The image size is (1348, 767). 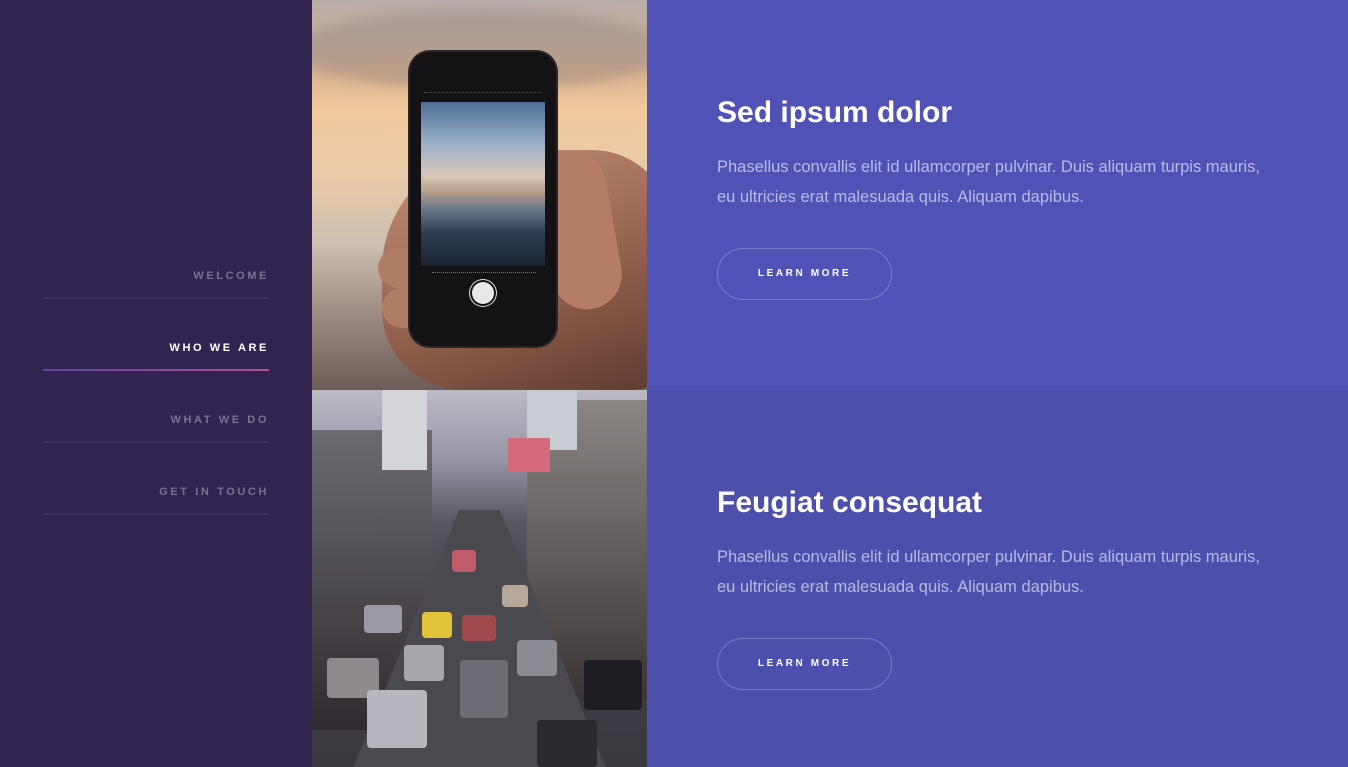 What do you see at coordinates (479, 578) in the screenshot?
I see `spotlight-image-street` at bounding box center [479, 578].